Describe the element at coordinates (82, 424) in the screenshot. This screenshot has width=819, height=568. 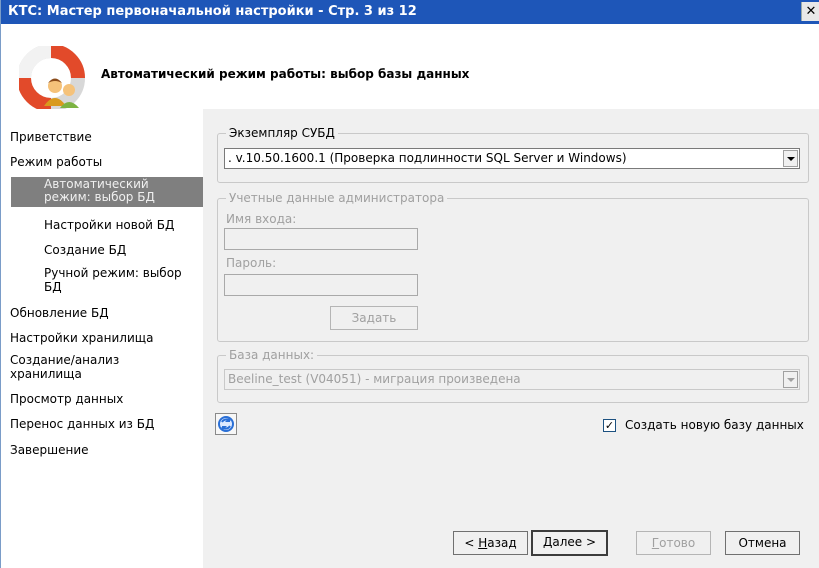
I see `nav-item-data-transfer: Перенос данных из БД` at that location.